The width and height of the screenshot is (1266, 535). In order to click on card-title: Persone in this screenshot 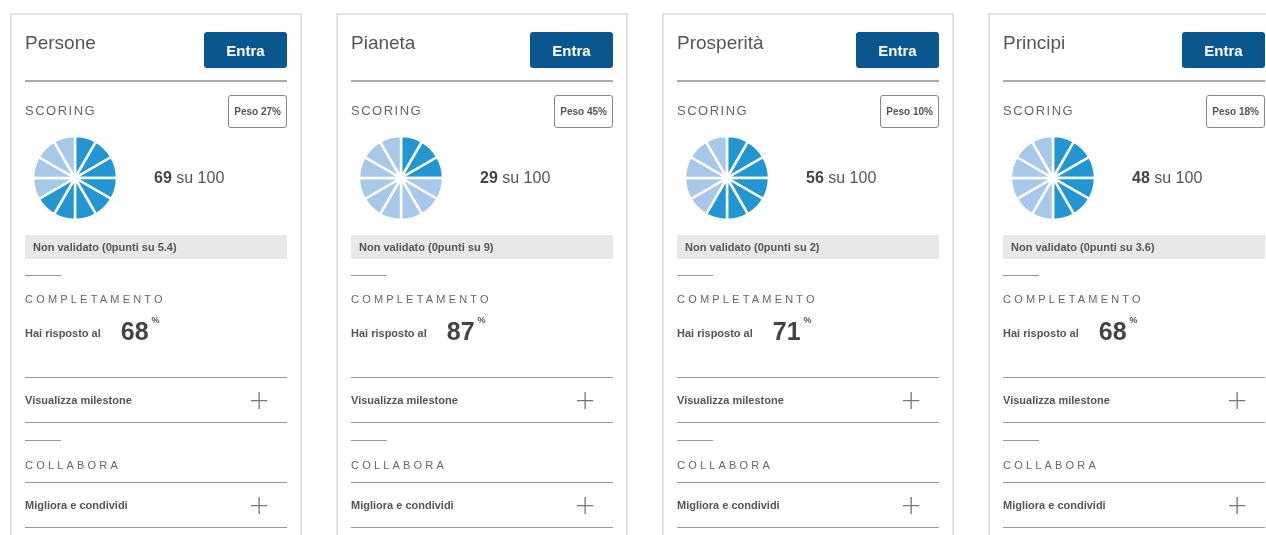, I will do `click(60, 43)`.